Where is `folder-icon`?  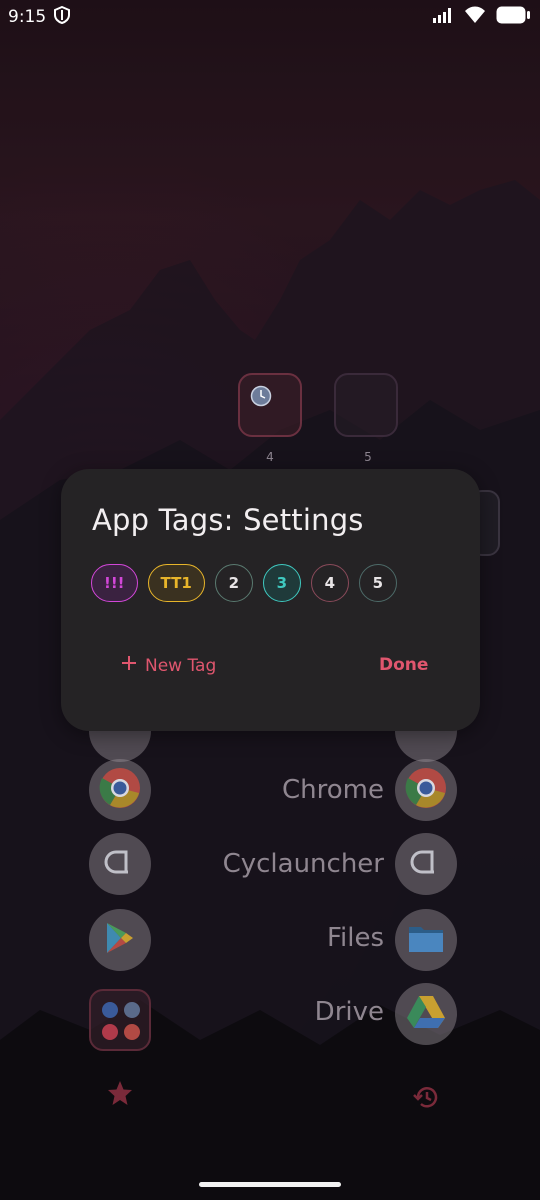
folder-icon is located at coordinates (426, 940).